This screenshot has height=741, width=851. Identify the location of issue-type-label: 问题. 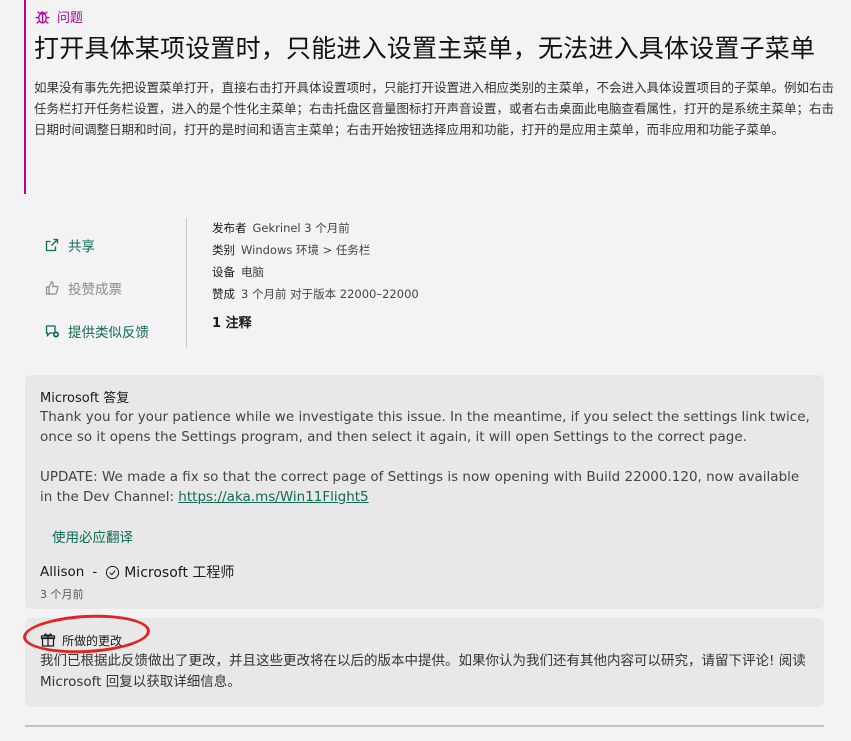
(70, 18).